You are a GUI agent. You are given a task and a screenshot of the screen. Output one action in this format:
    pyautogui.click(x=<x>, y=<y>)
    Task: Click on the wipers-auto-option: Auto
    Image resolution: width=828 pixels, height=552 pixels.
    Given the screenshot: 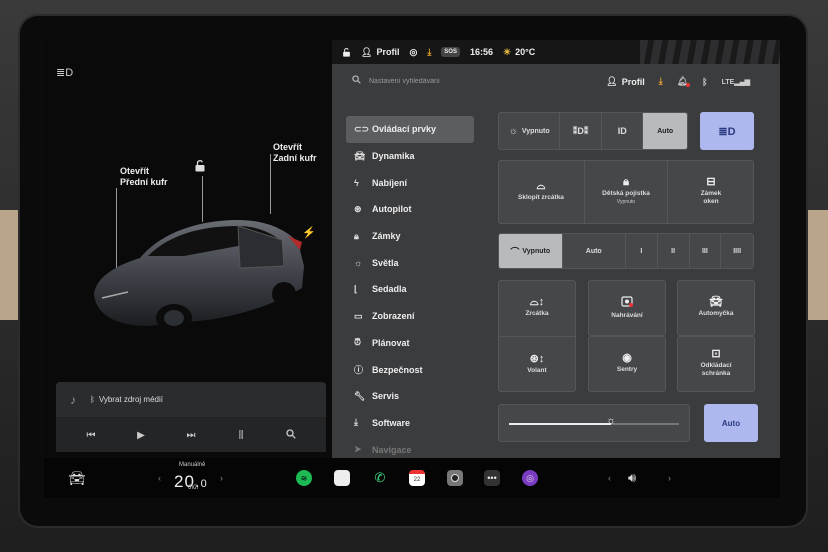 What is the action you would take?
    pyautogui.click(x=594, y=251)
    